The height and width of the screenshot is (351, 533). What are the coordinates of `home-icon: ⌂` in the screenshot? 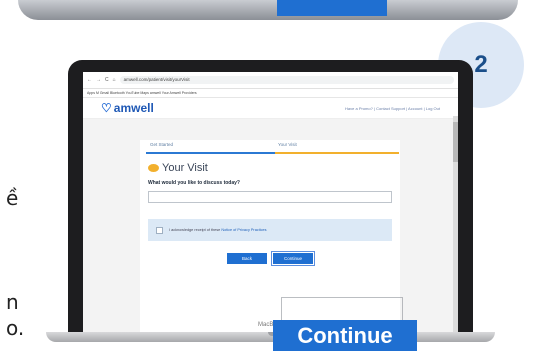 It's located at (114, 80).